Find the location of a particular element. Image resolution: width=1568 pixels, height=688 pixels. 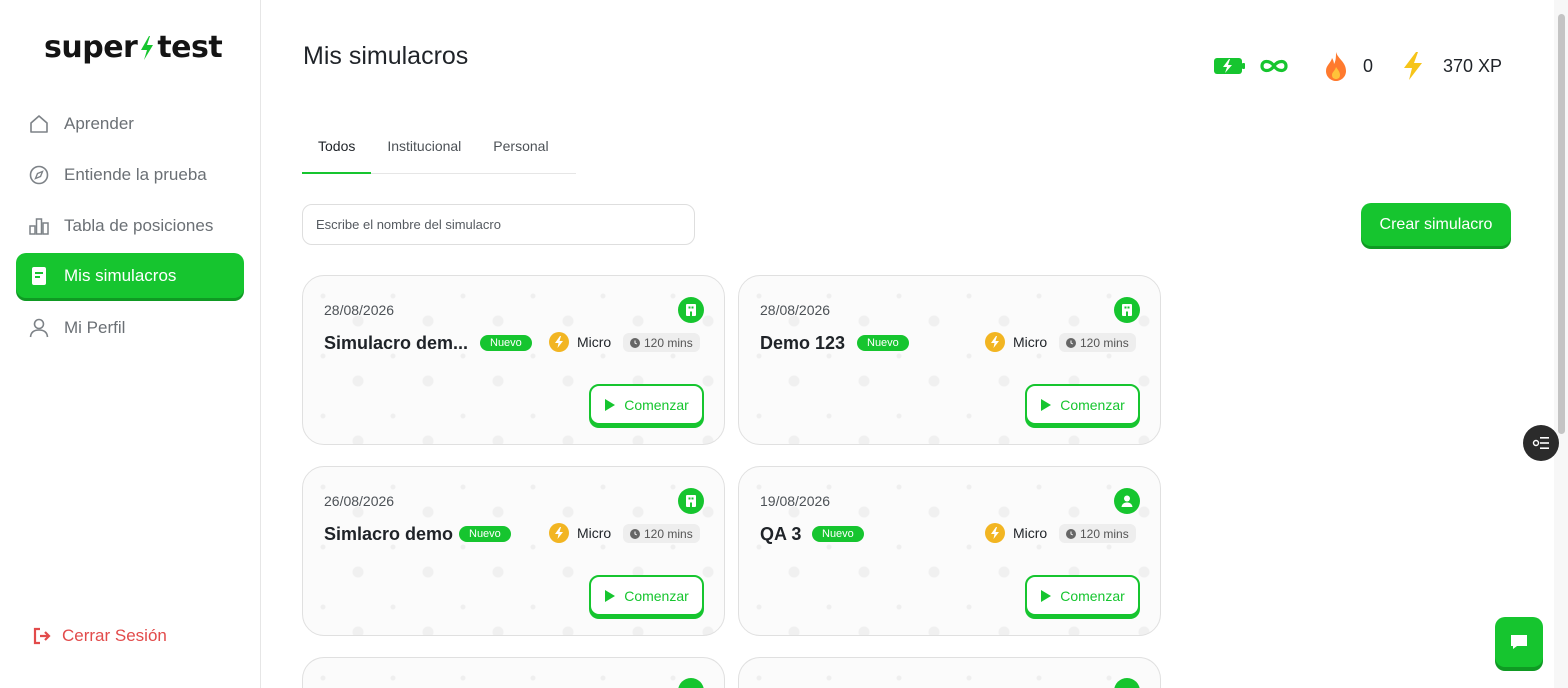

energy-stat is located at coordinates (1252, 66).